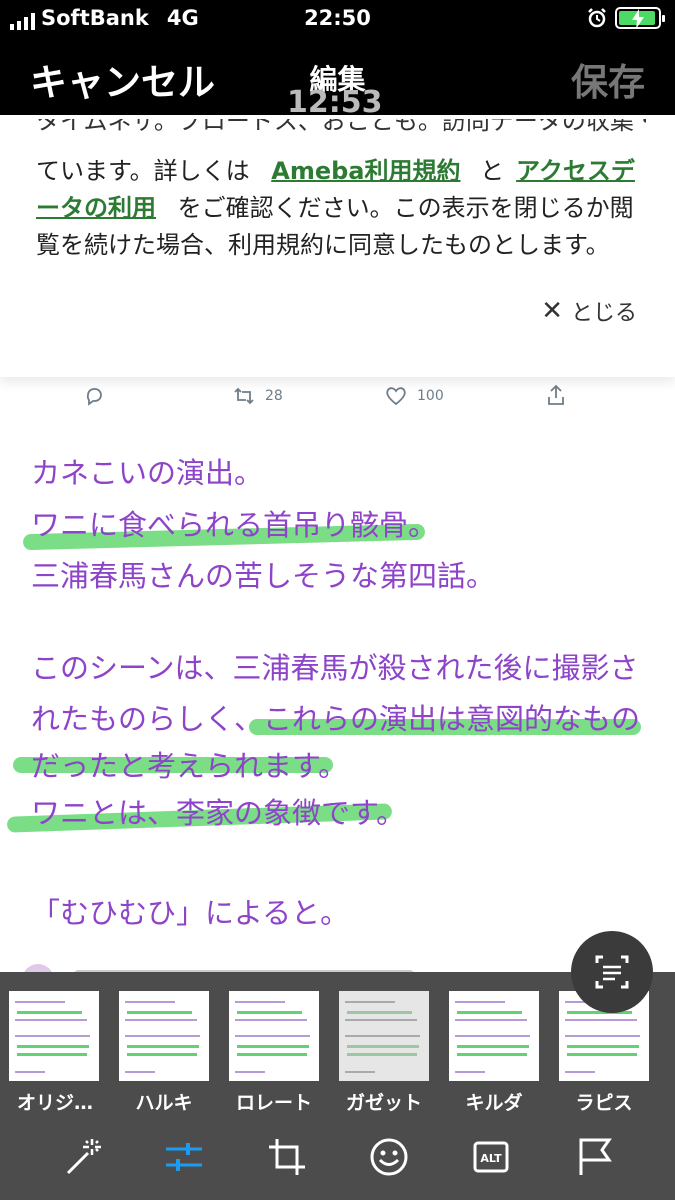 The height and width of the screenshot is (1200, 675). What do you see at coordinates (640, 18) in the screenshot?
I see `battery-icon` at bounding box center [640, 18].